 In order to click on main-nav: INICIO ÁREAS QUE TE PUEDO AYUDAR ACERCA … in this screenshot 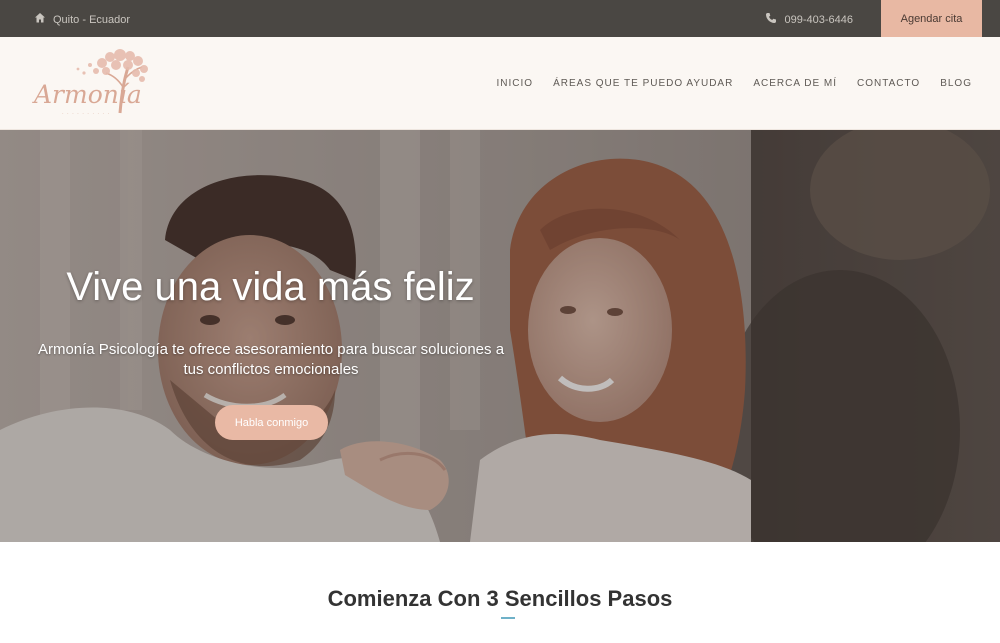, I will do `click(734, 83)`.